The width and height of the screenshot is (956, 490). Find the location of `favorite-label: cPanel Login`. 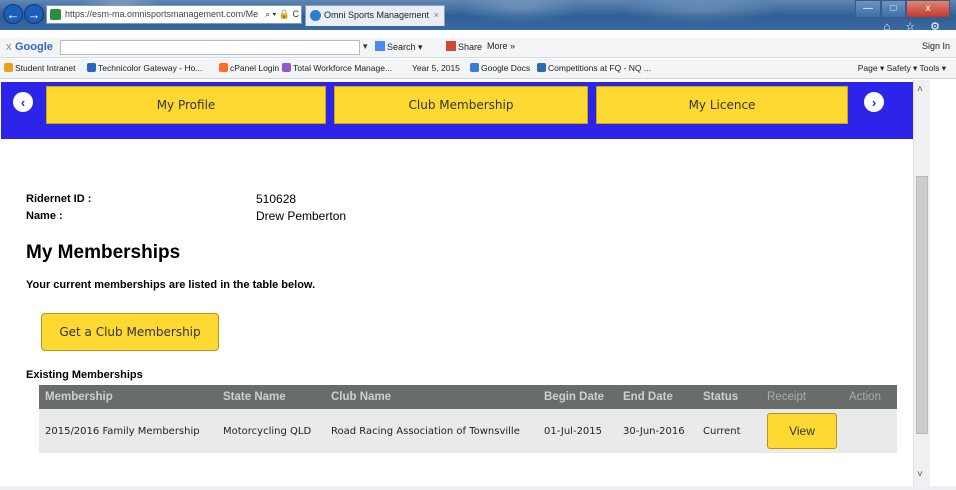

favorite-label: cPanel Login is located at coordinates (255, 68).